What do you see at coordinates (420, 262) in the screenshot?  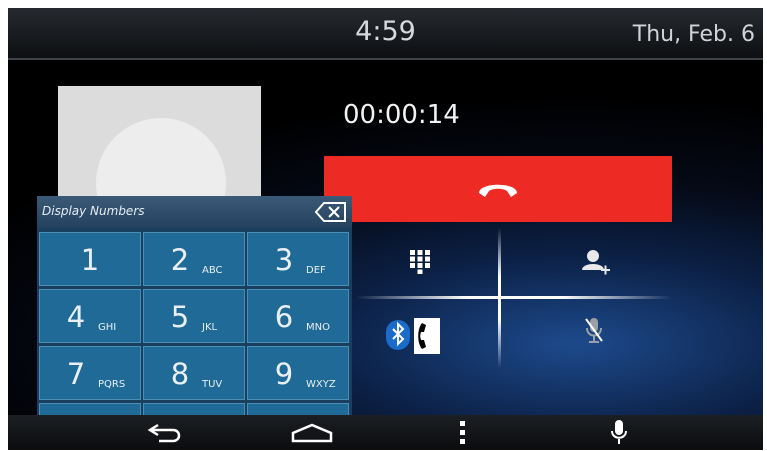 I see `keypad-icon` at bounding box center [420, 262].